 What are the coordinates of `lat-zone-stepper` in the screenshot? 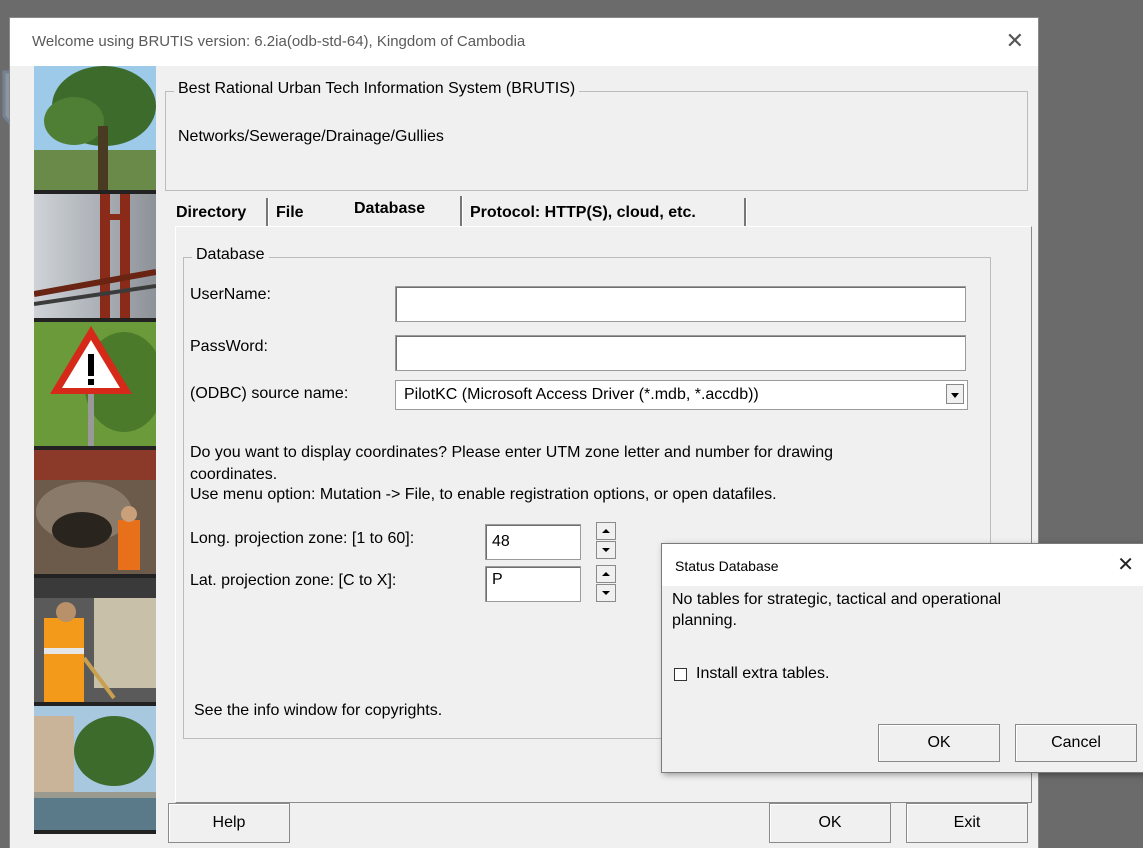 It's located at (606, 584).